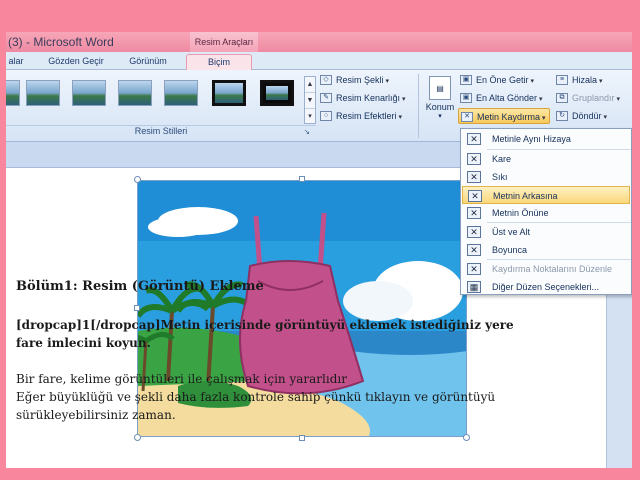 The image size is (640, 480). Describe the element at coordinates (310, 85) in the screenshot. I see `gallery-up-icon: ▲` at that location.